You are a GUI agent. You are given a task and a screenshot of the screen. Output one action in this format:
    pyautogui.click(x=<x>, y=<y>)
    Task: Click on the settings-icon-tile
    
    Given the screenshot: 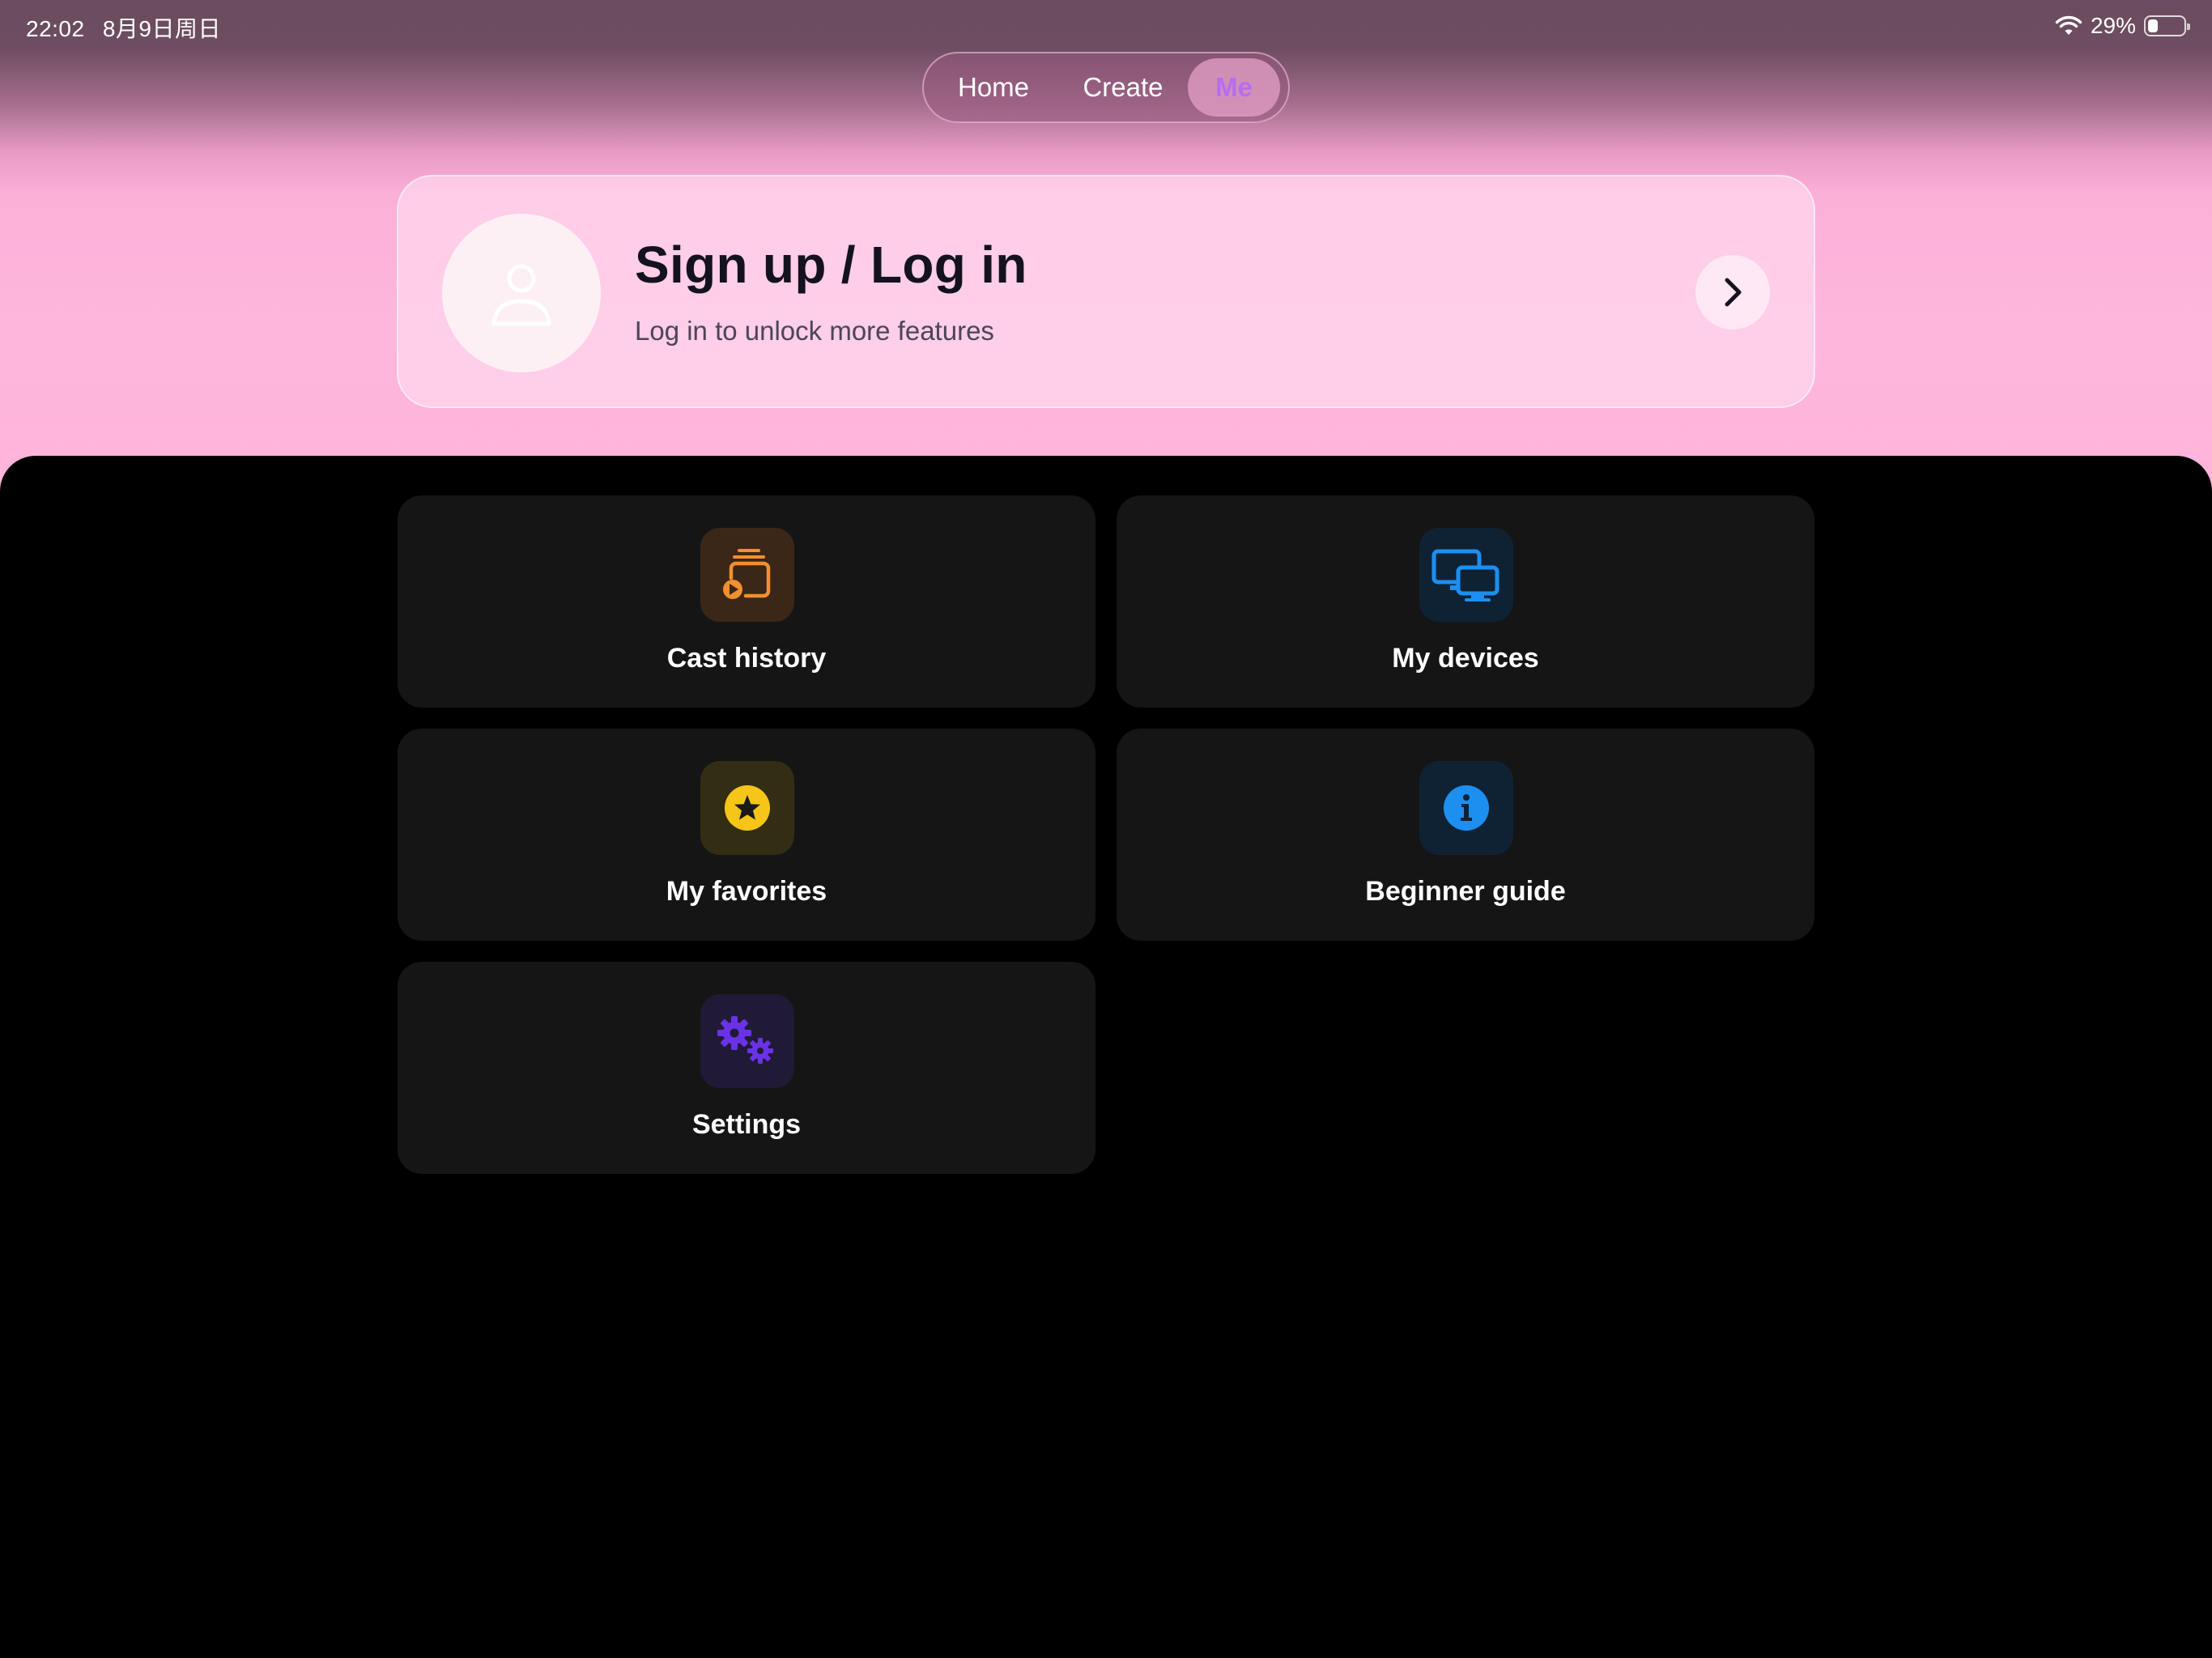 What is the action you would take?
    pyautogui.click(x=747, y=1041)
    